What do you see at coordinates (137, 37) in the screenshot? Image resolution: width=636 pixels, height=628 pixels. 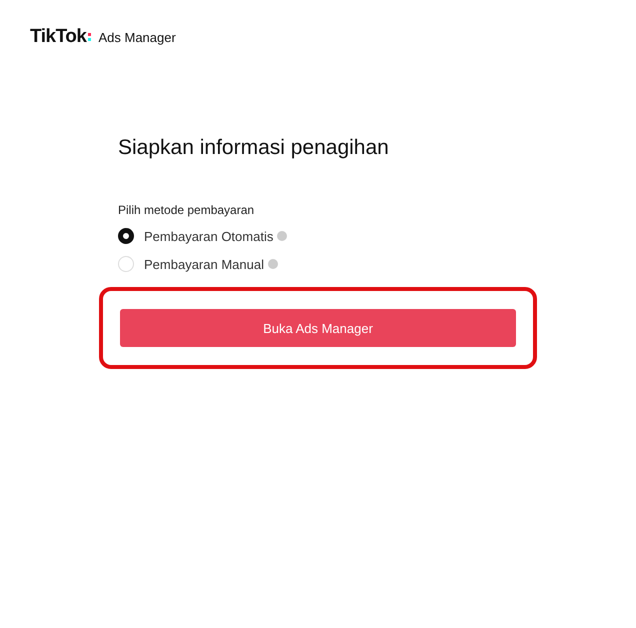 I see `product-name: Ads Manager` at bounding box center [137, 37].